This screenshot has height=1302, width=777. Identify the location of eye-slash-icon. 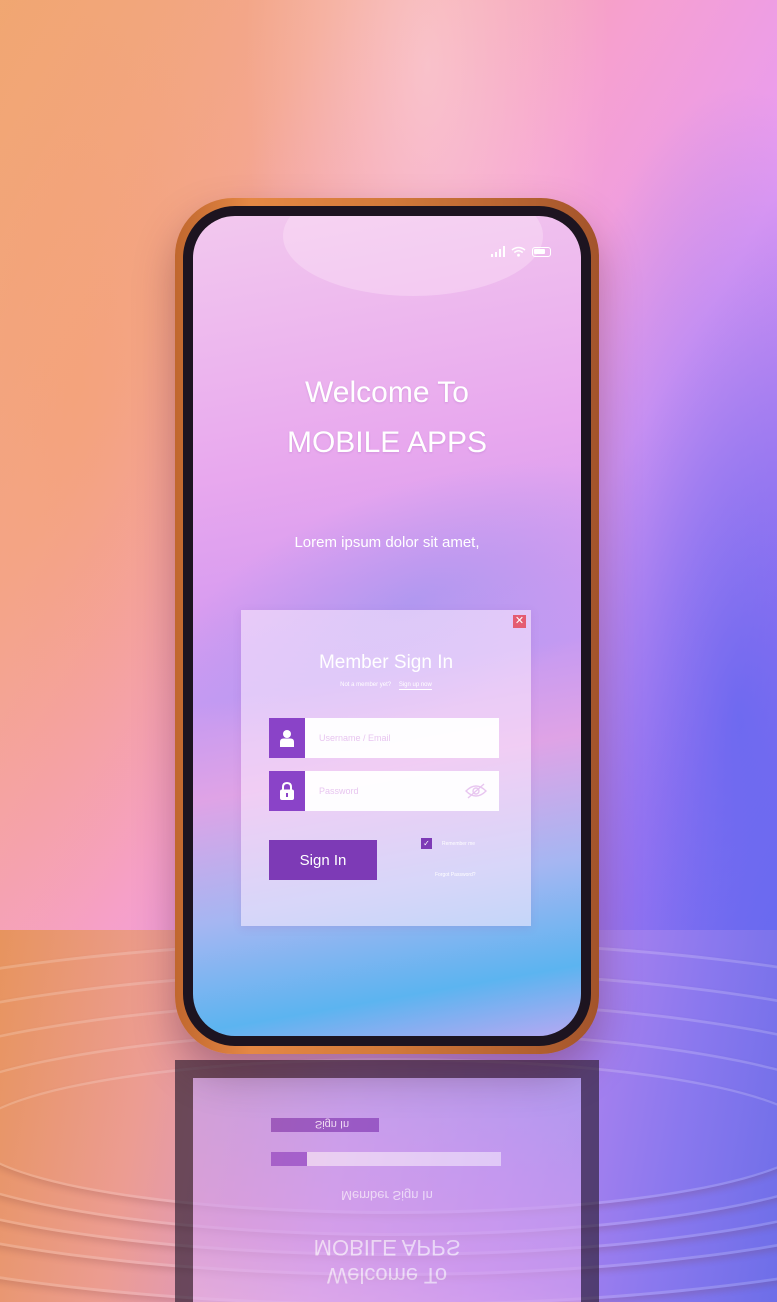
(476, 793).